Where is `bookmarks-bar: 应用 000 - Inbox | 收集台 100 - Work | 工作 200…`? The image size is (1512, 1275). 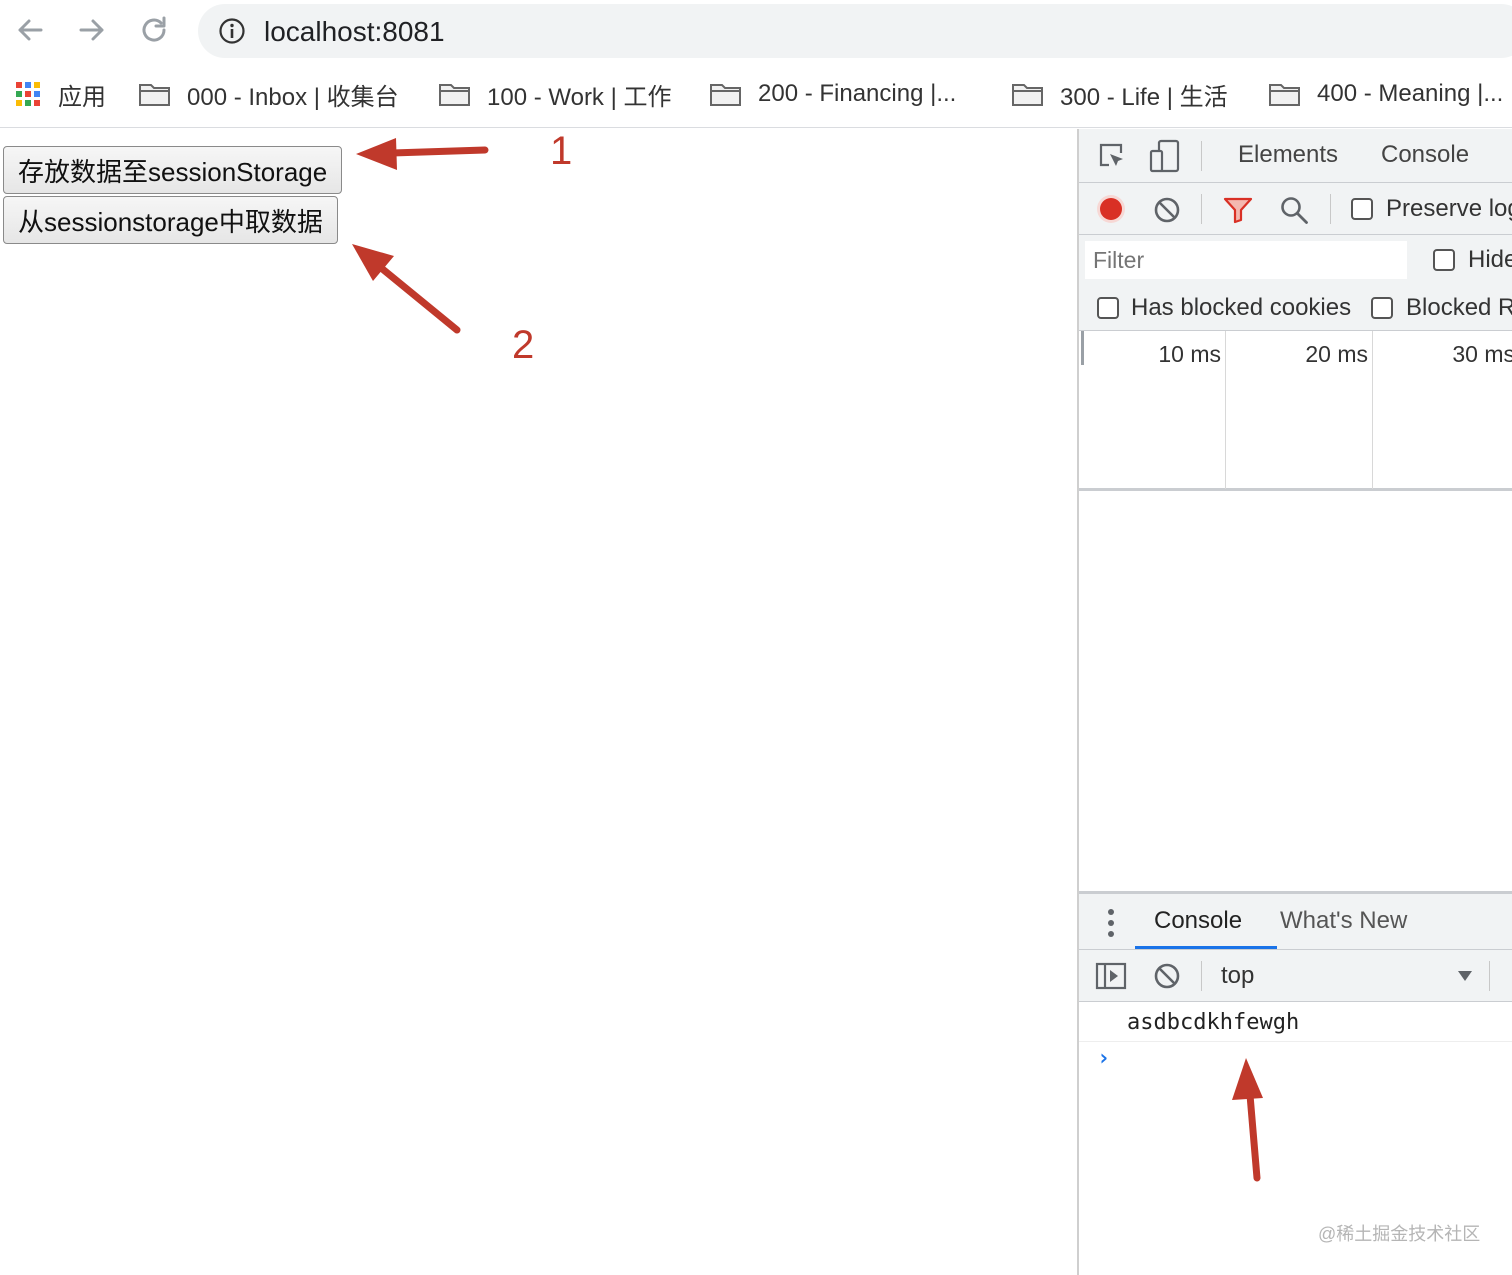
bookmarks-bar: 应用 000 - Inbox | 收集台 100 - Work | 工作 200… is located at coordinates (756, 95).